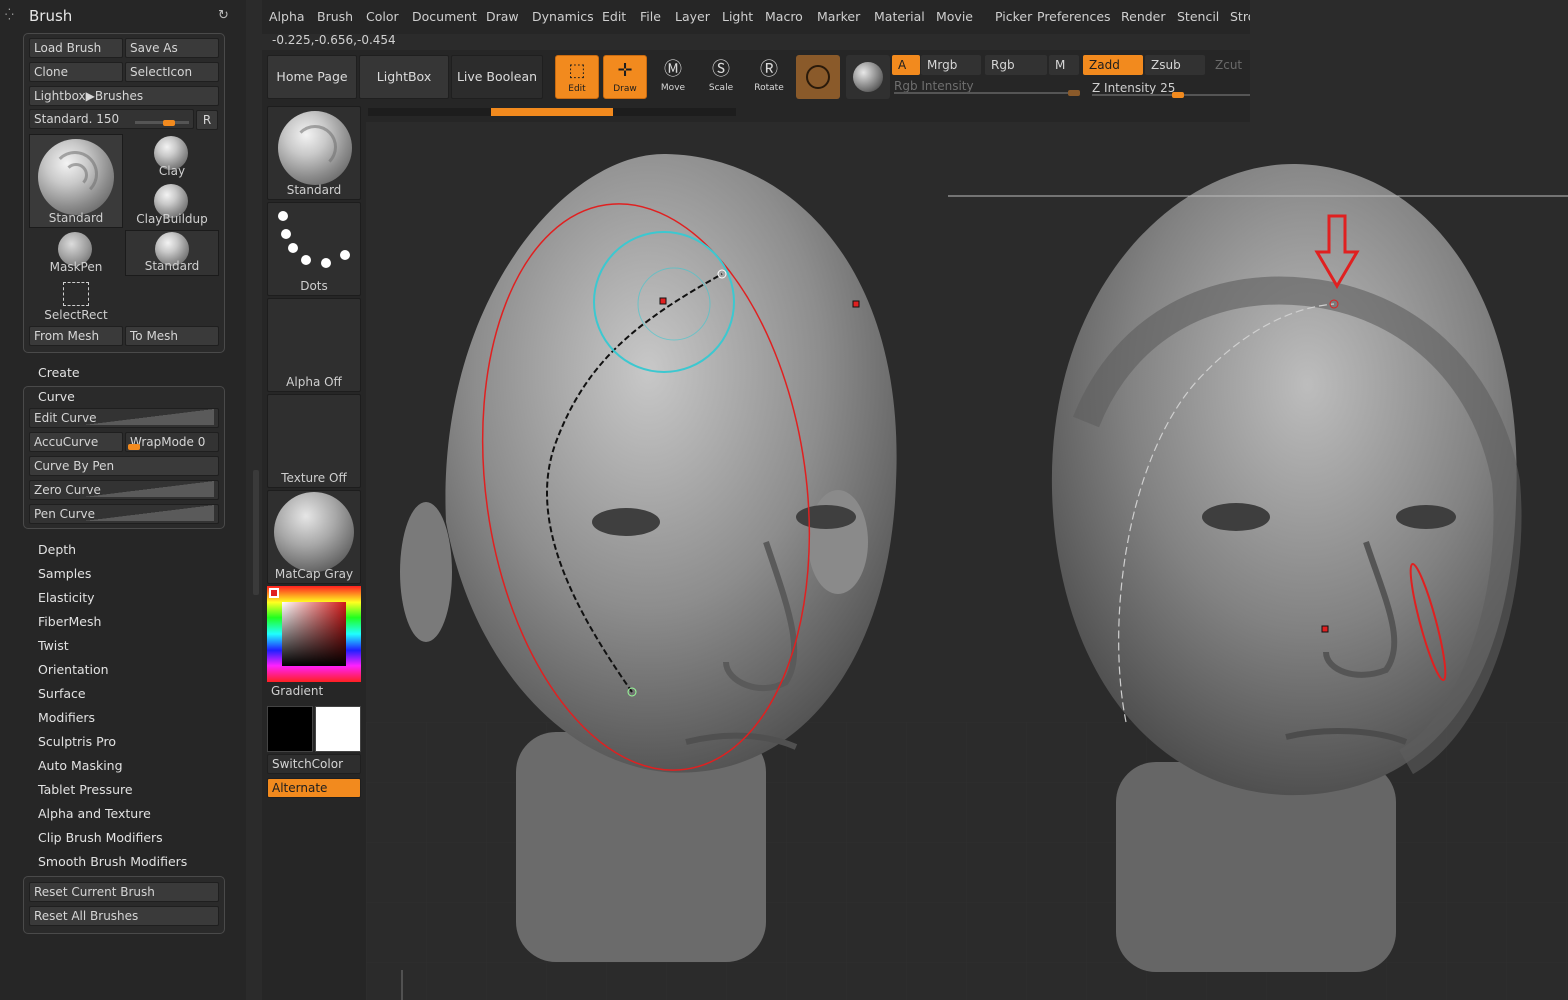 This screenshot has width=1568, height=1000. I want to click on lightbox-brushes-button: Lightbox▶Brushes, so click(124, 96).